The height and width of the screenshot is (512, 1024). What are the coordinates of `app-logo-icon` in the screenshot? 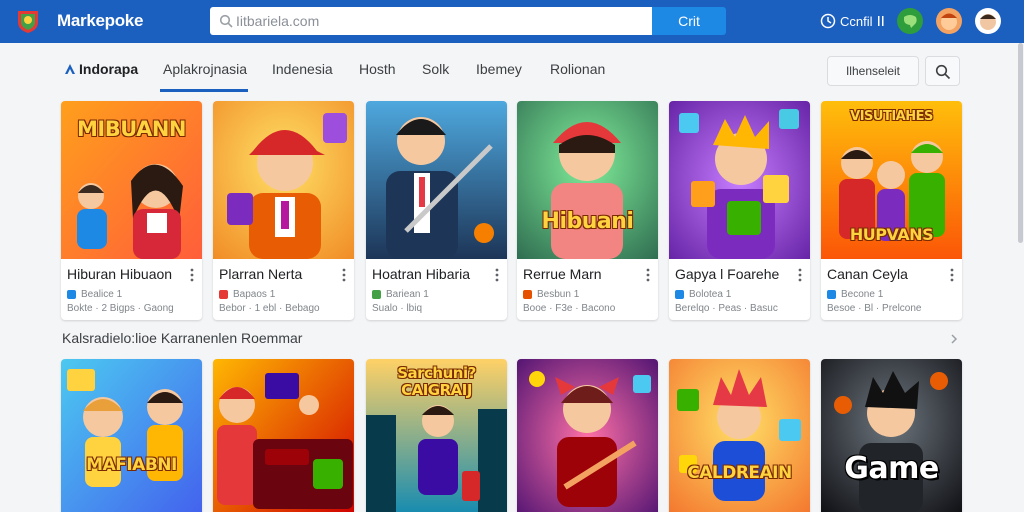 It's located at (28, 20).